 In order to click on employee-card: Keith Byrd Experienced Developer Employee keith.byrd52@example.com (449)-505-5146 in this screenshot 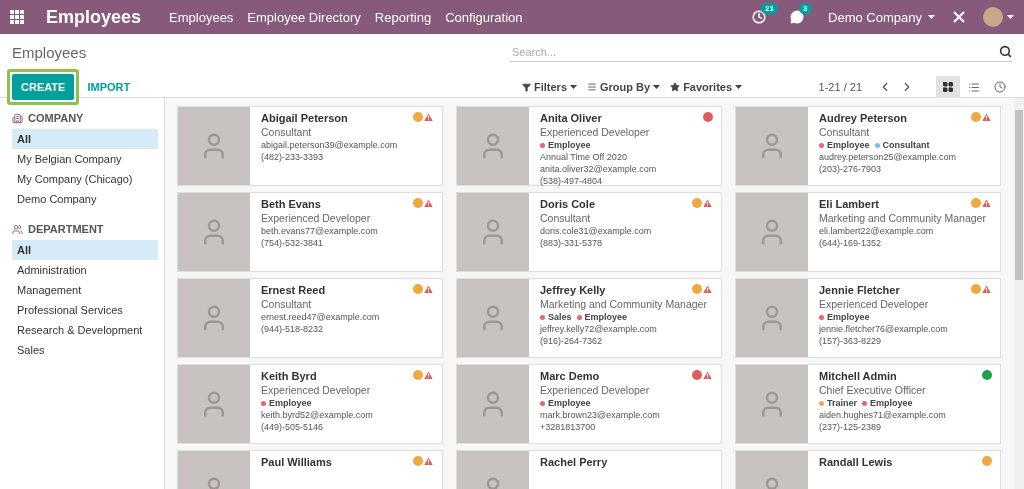, I will do `click(310, 404)`.